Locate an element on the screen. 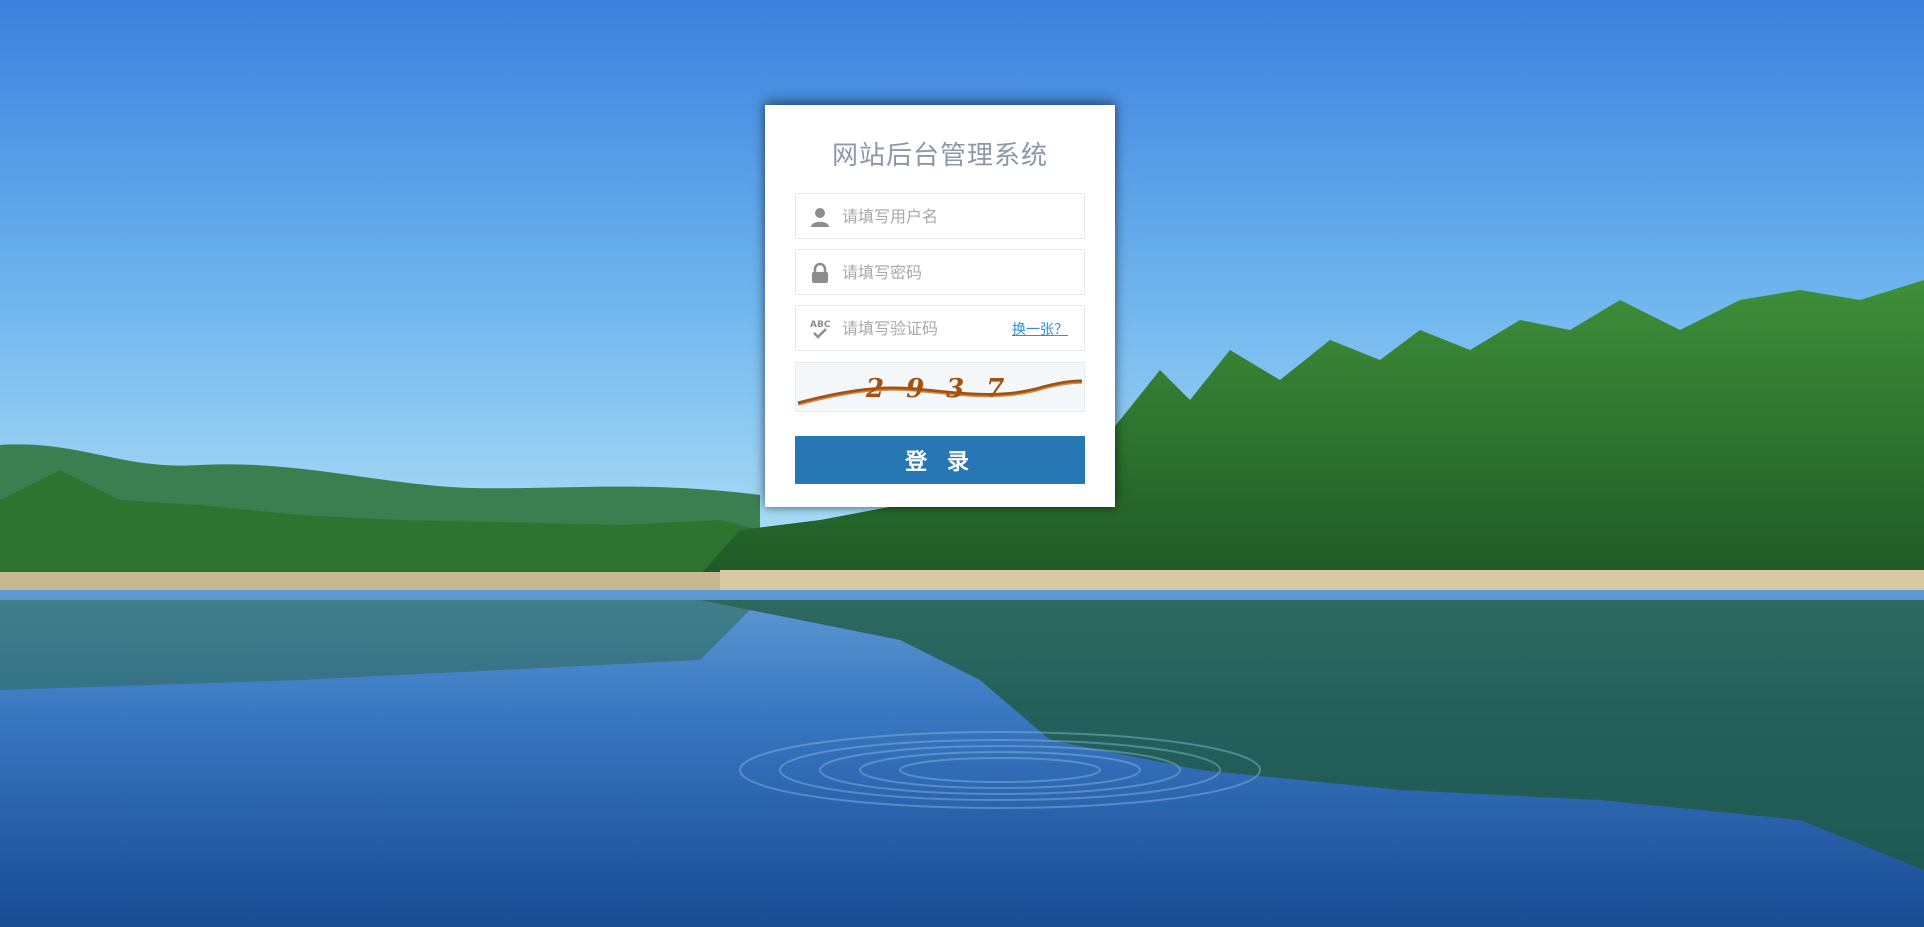  captcha-graphic: 2937 is located at coordinates (940, 390).